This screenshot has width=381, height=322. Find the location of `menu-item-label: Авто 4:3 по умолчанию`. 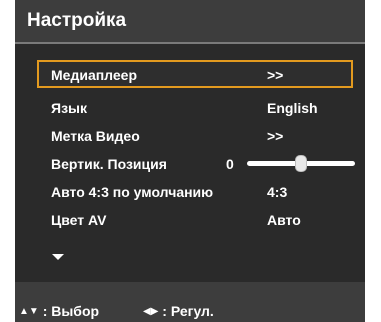

menu-item-label: Авто 4:3 по умолчанию is located at coordinates (132, 192).